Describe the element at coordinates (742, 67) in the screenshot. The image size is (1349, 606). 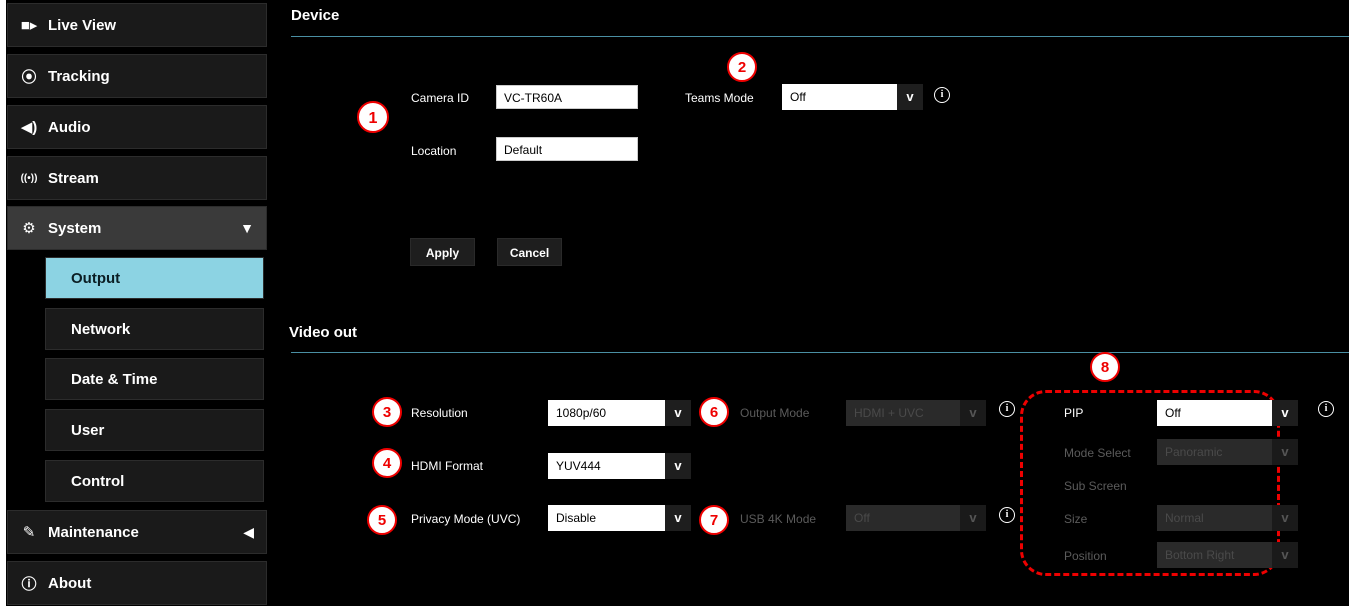
I see `callout-2: 2` at that location.